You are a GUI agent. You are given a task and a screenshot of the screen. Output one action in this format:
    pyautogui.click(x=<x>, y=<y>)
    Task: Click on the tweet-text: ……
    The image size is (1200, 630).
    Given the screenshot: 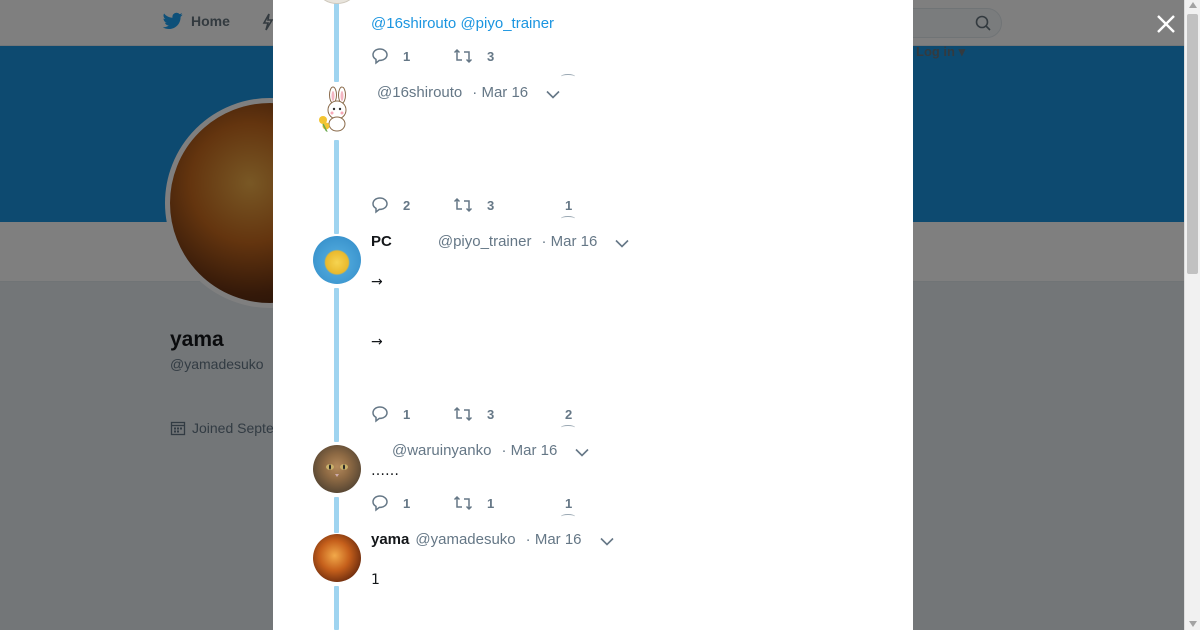 What is the action you would take?
    pyautogui.click(x=385, y=471)
    